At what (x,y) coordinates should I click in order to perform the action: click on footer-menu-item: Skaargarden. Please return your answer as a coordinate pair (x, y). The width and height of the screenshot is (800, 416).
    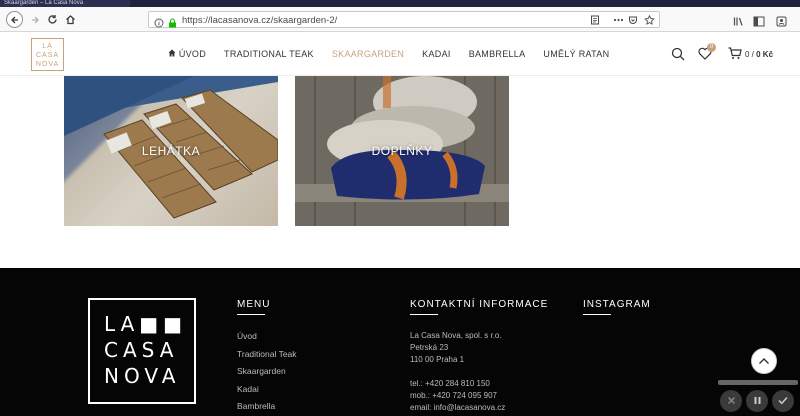
    Looking at the image, I should click on (267, 372).